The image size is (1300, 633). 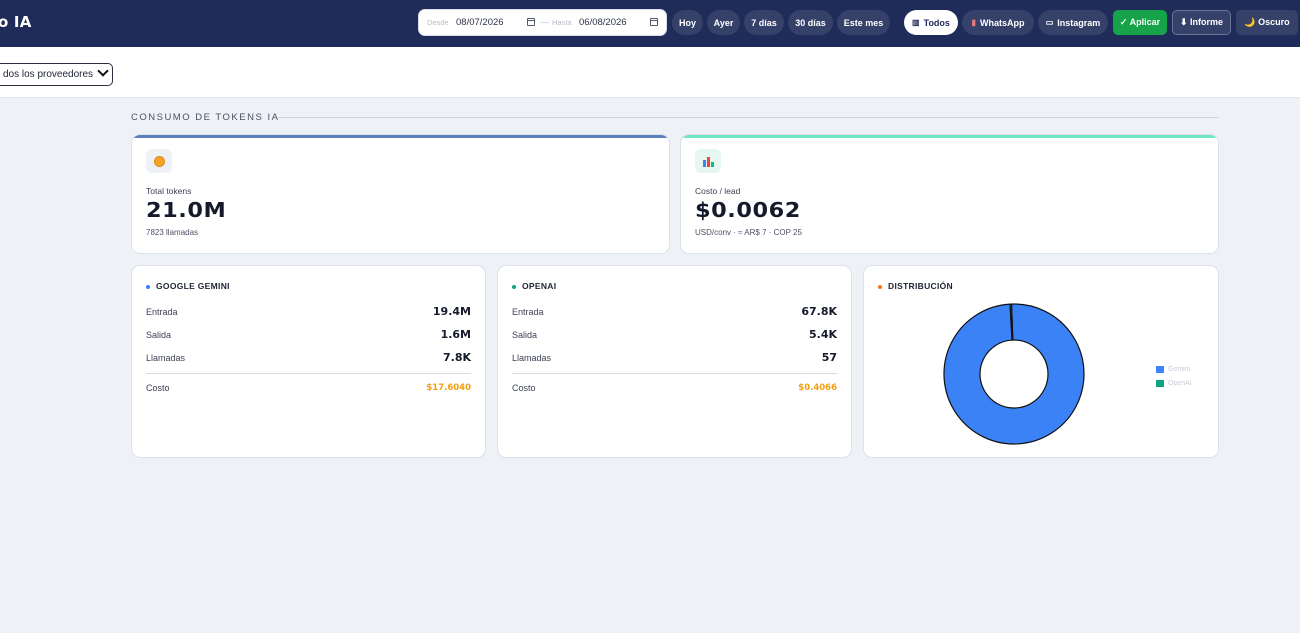 What do you see at coordinates (1179, 369) in the screenshot?
I see `legend-label: Gemini` at bounding box center [1179, 369].